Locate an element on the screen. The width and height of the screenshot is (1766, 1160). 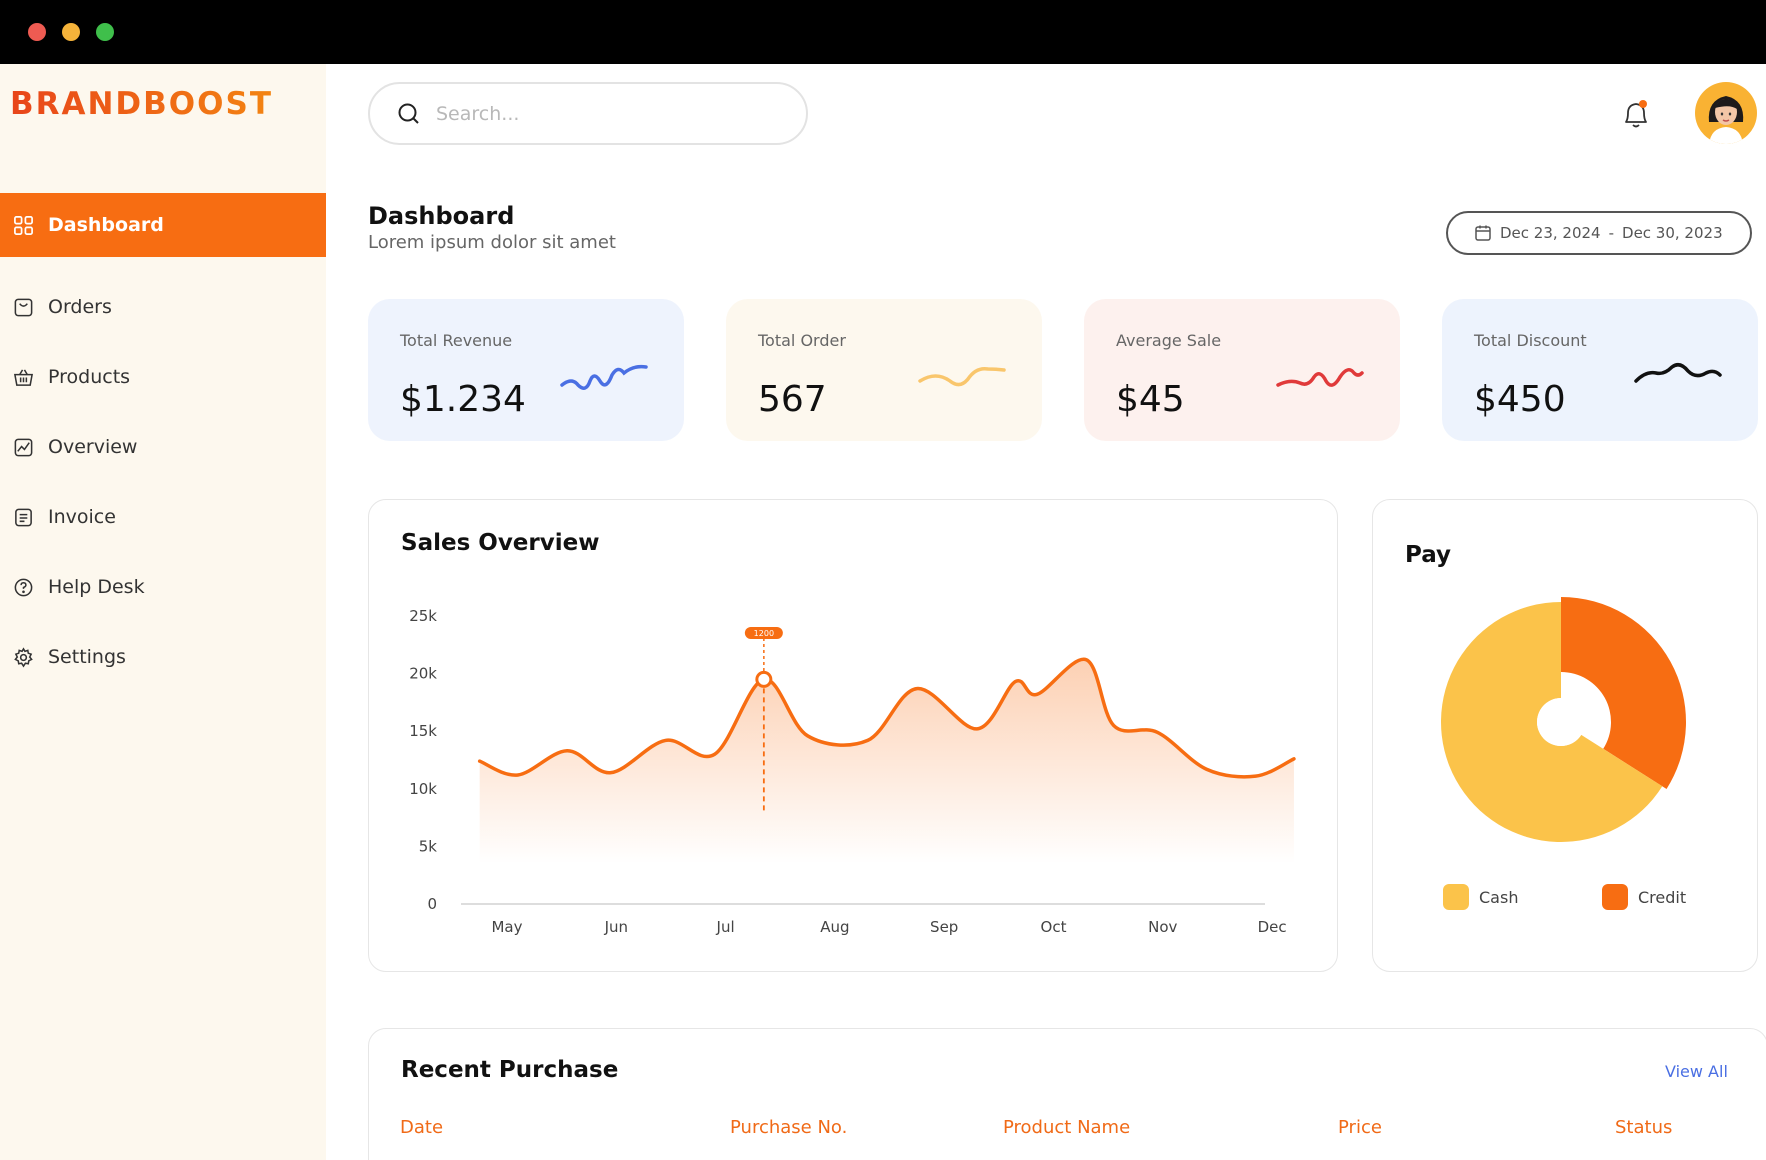
notification-dot is located at coordinates (1643, 104).